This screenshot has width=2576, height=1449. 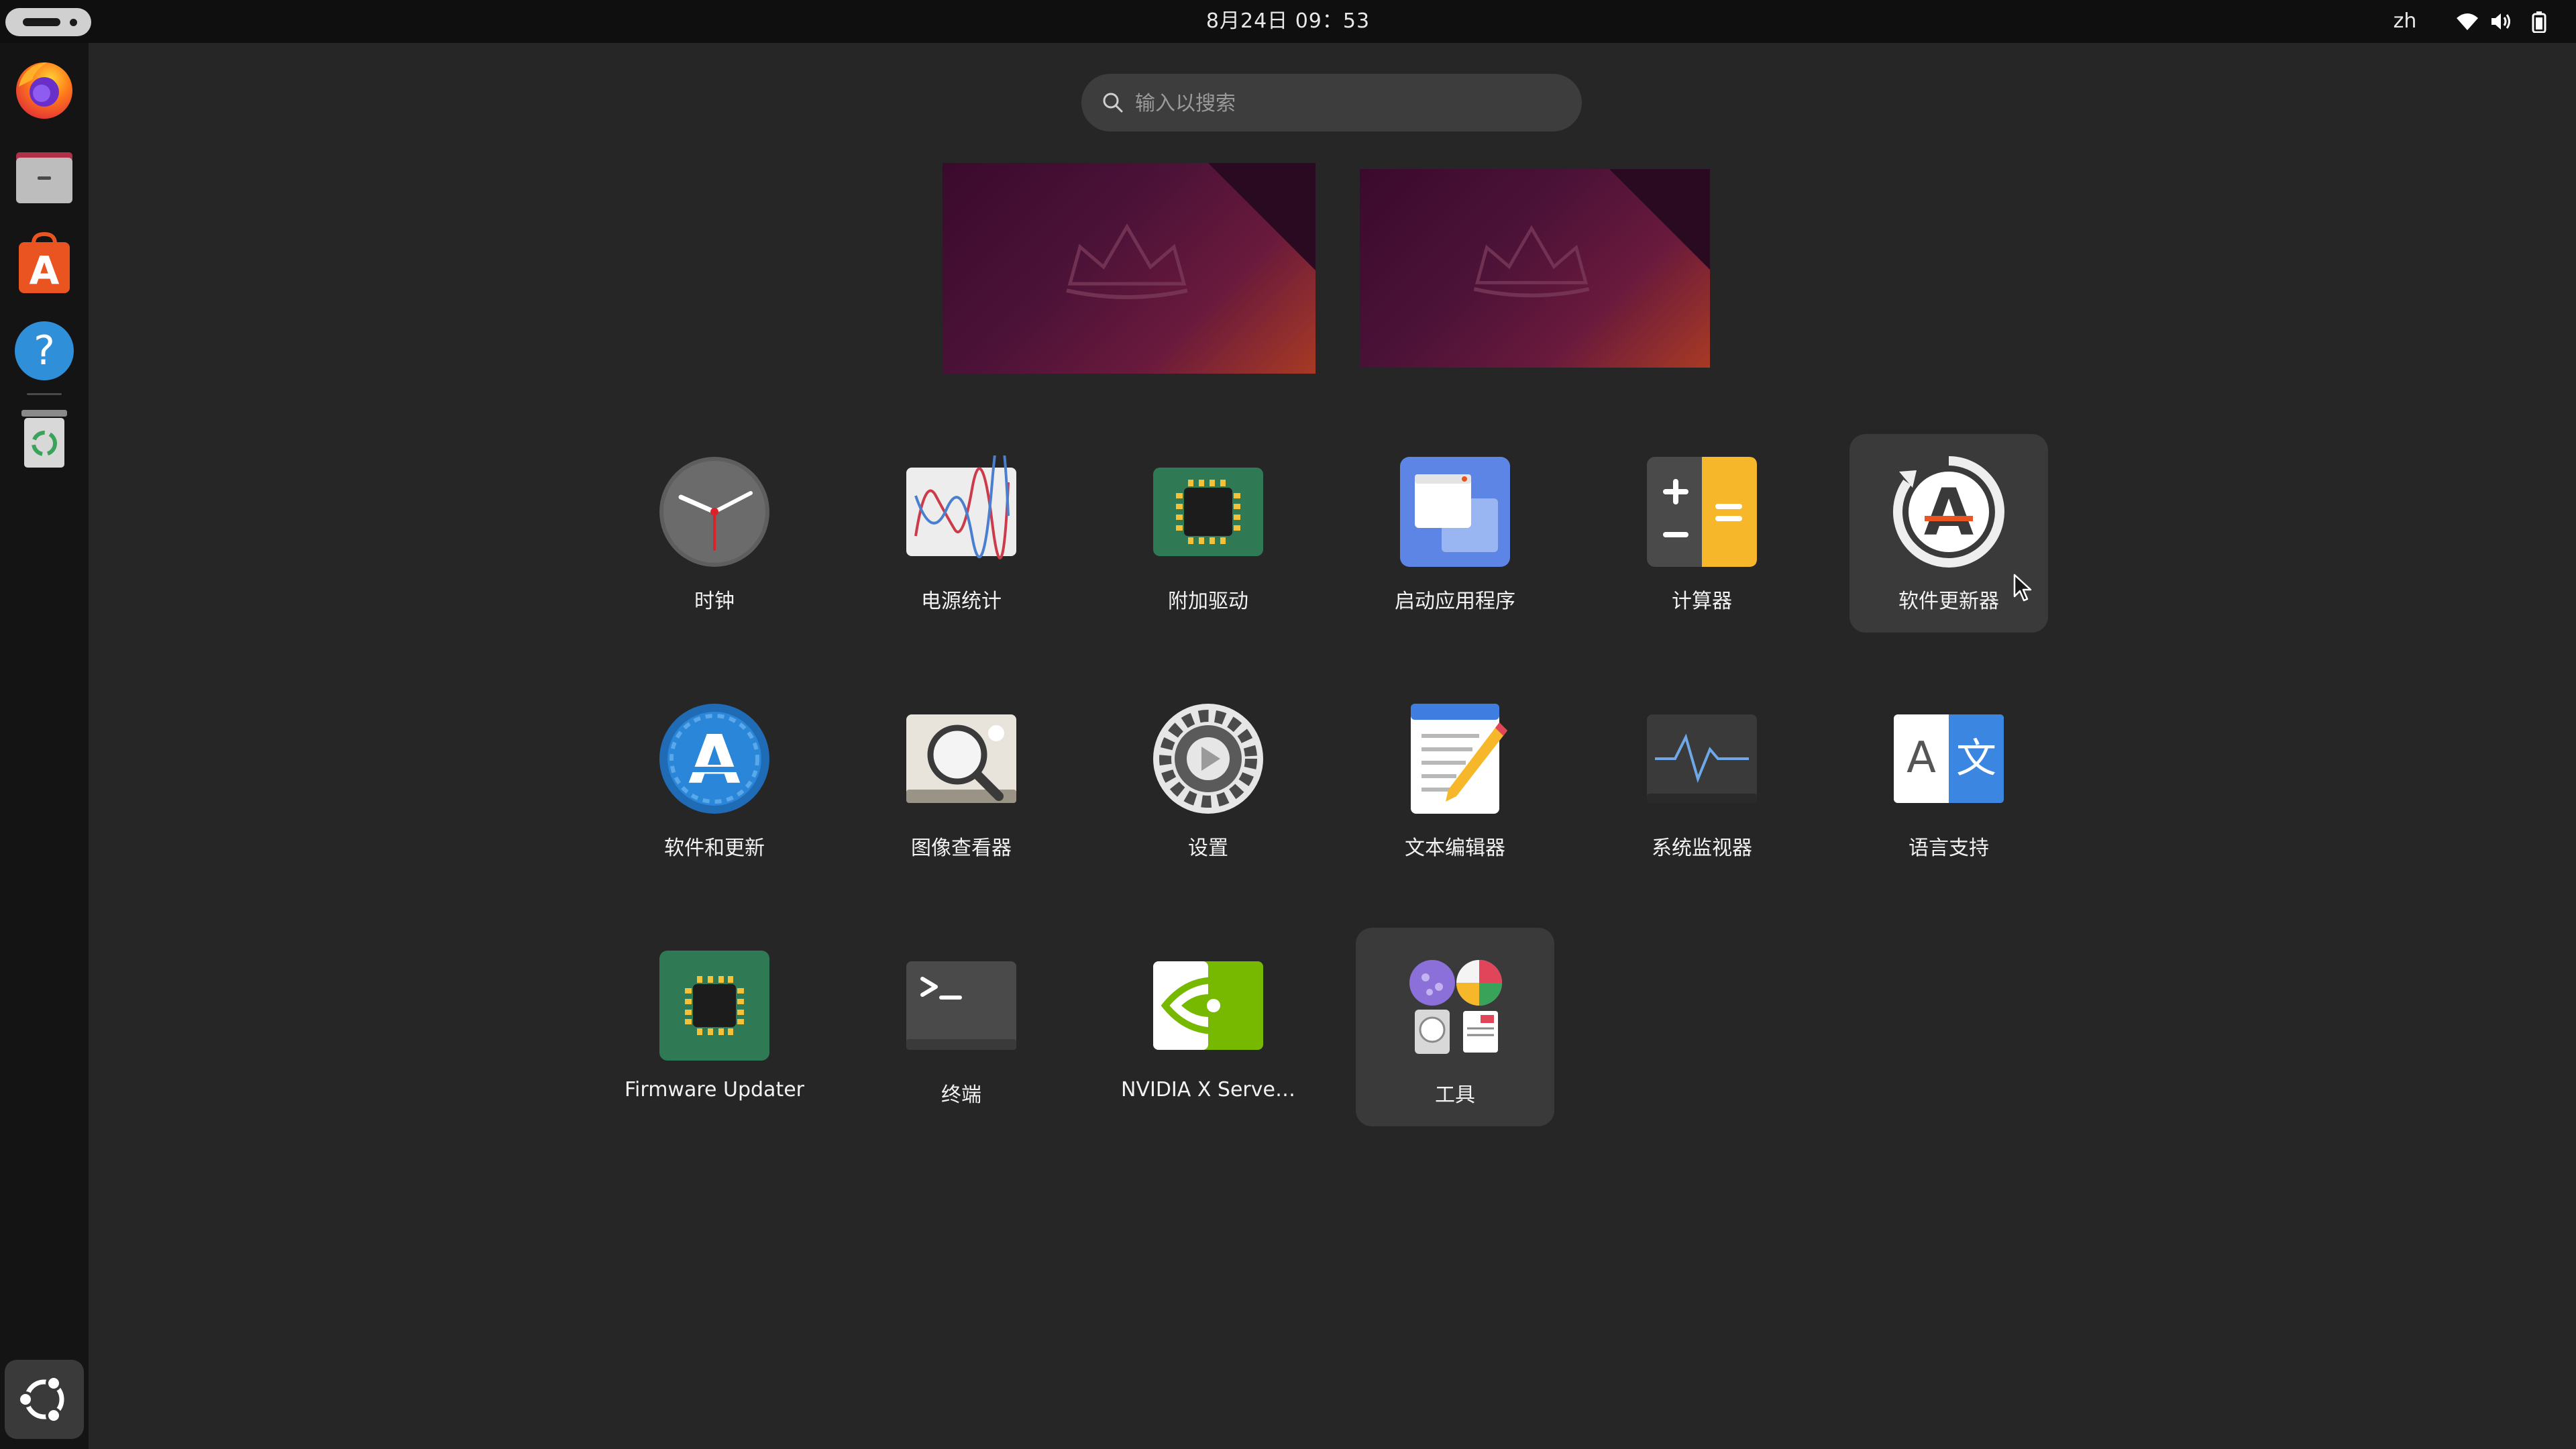 I want to click on dock-item-help: ?, so click(x=44, y=351).